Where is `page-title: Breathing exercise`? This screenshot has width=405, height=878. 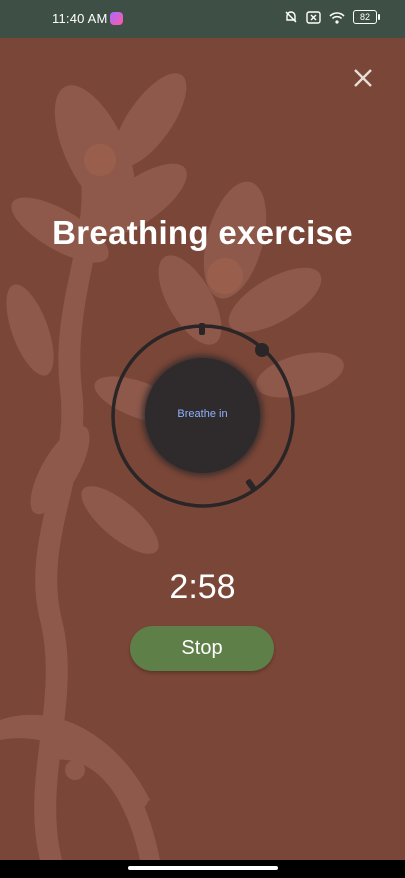 page-title: Breathing exercise is located at coordinates (202, 232).